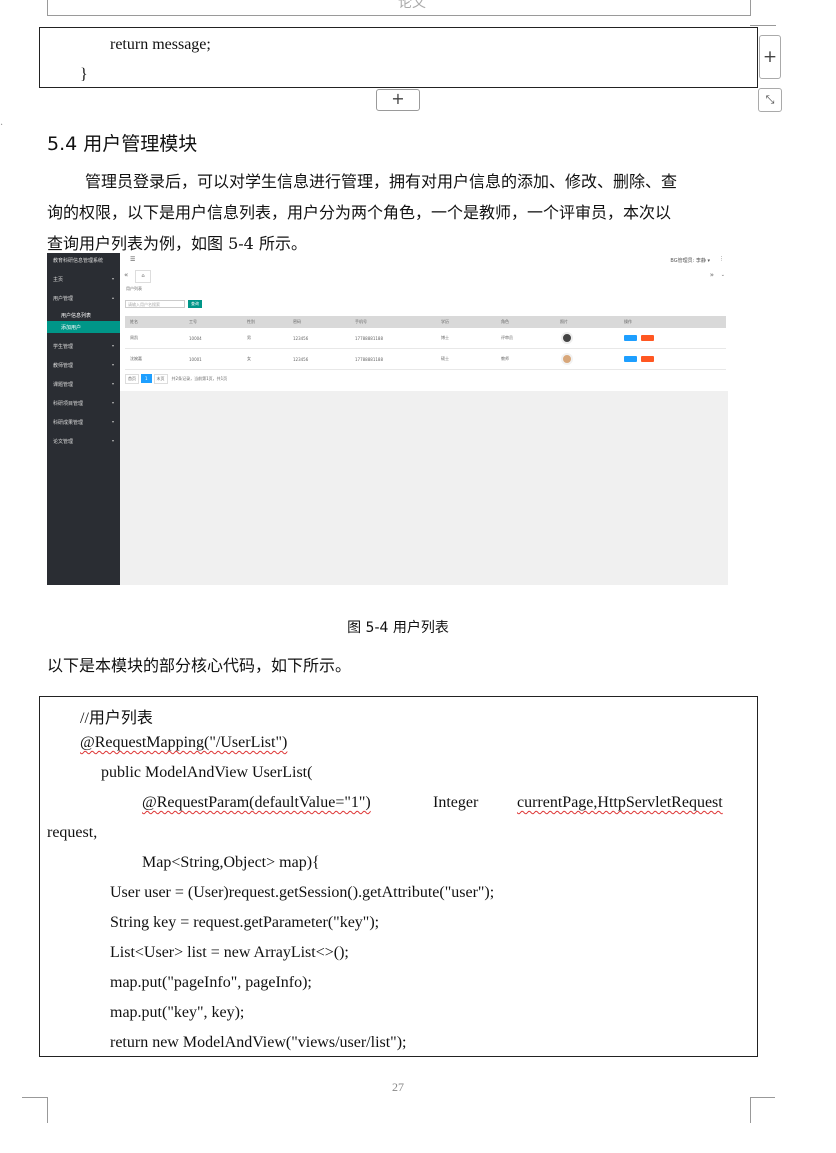 The height and width of the screenshot is (1153, 836). What do you see at coordinates (78, 261) in the screenshot?
I see `app-title: 教育科研信息管理系统` at bounding box center [78, 261].